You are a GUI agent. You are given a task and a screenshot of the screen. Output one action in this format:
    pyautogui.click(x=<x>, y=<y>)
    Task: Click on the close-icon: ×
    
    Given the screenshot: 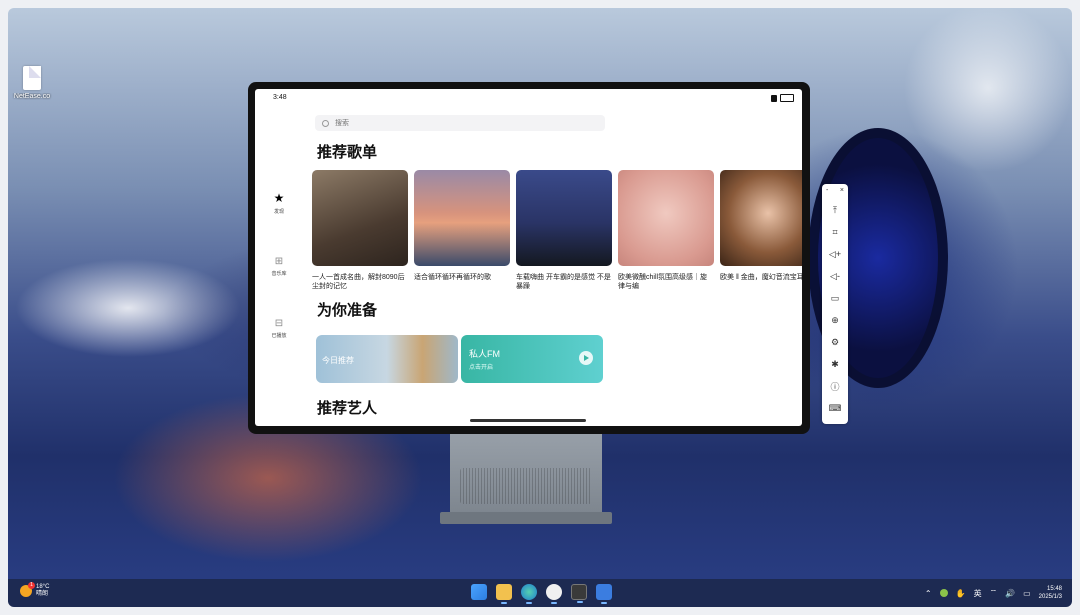 What is the action you would take?
    pyautogui.click(x=842, y=193)
    